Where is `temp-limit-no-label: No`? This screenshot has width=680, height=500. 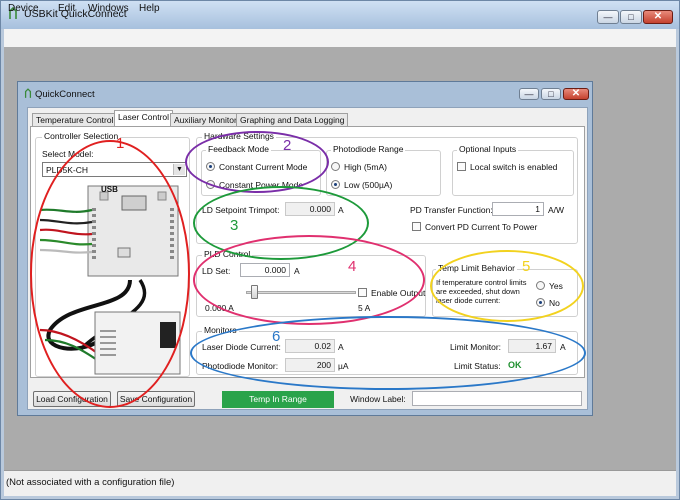 temp-limit-no-label: No is located at coordinates (554, 303).